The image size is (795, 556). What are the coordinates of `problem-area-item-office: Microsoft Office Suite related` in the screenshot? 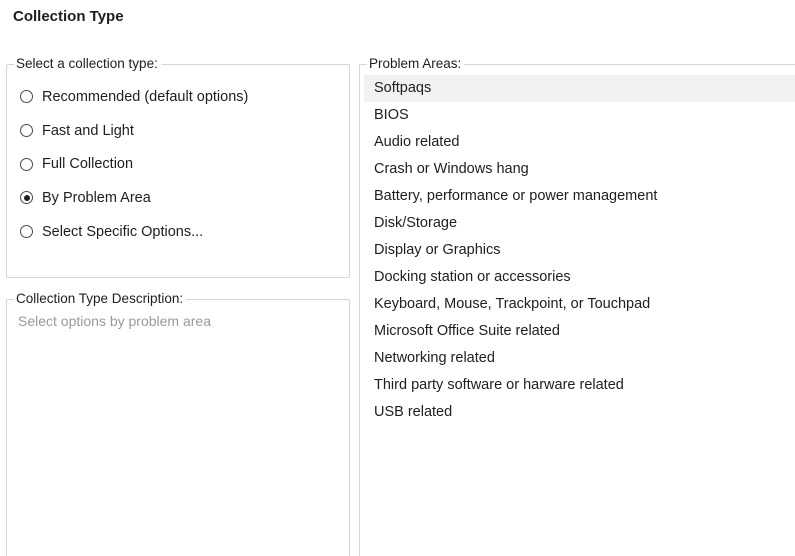 It's located at (579, 331).